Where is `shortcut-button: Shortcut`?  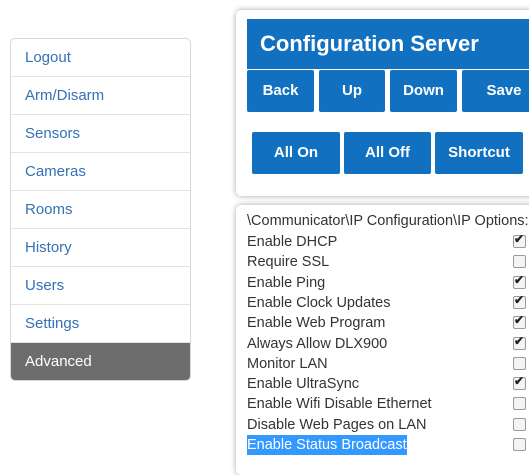 shortcut-button: Shortcut is located at coordinates (479, 153).